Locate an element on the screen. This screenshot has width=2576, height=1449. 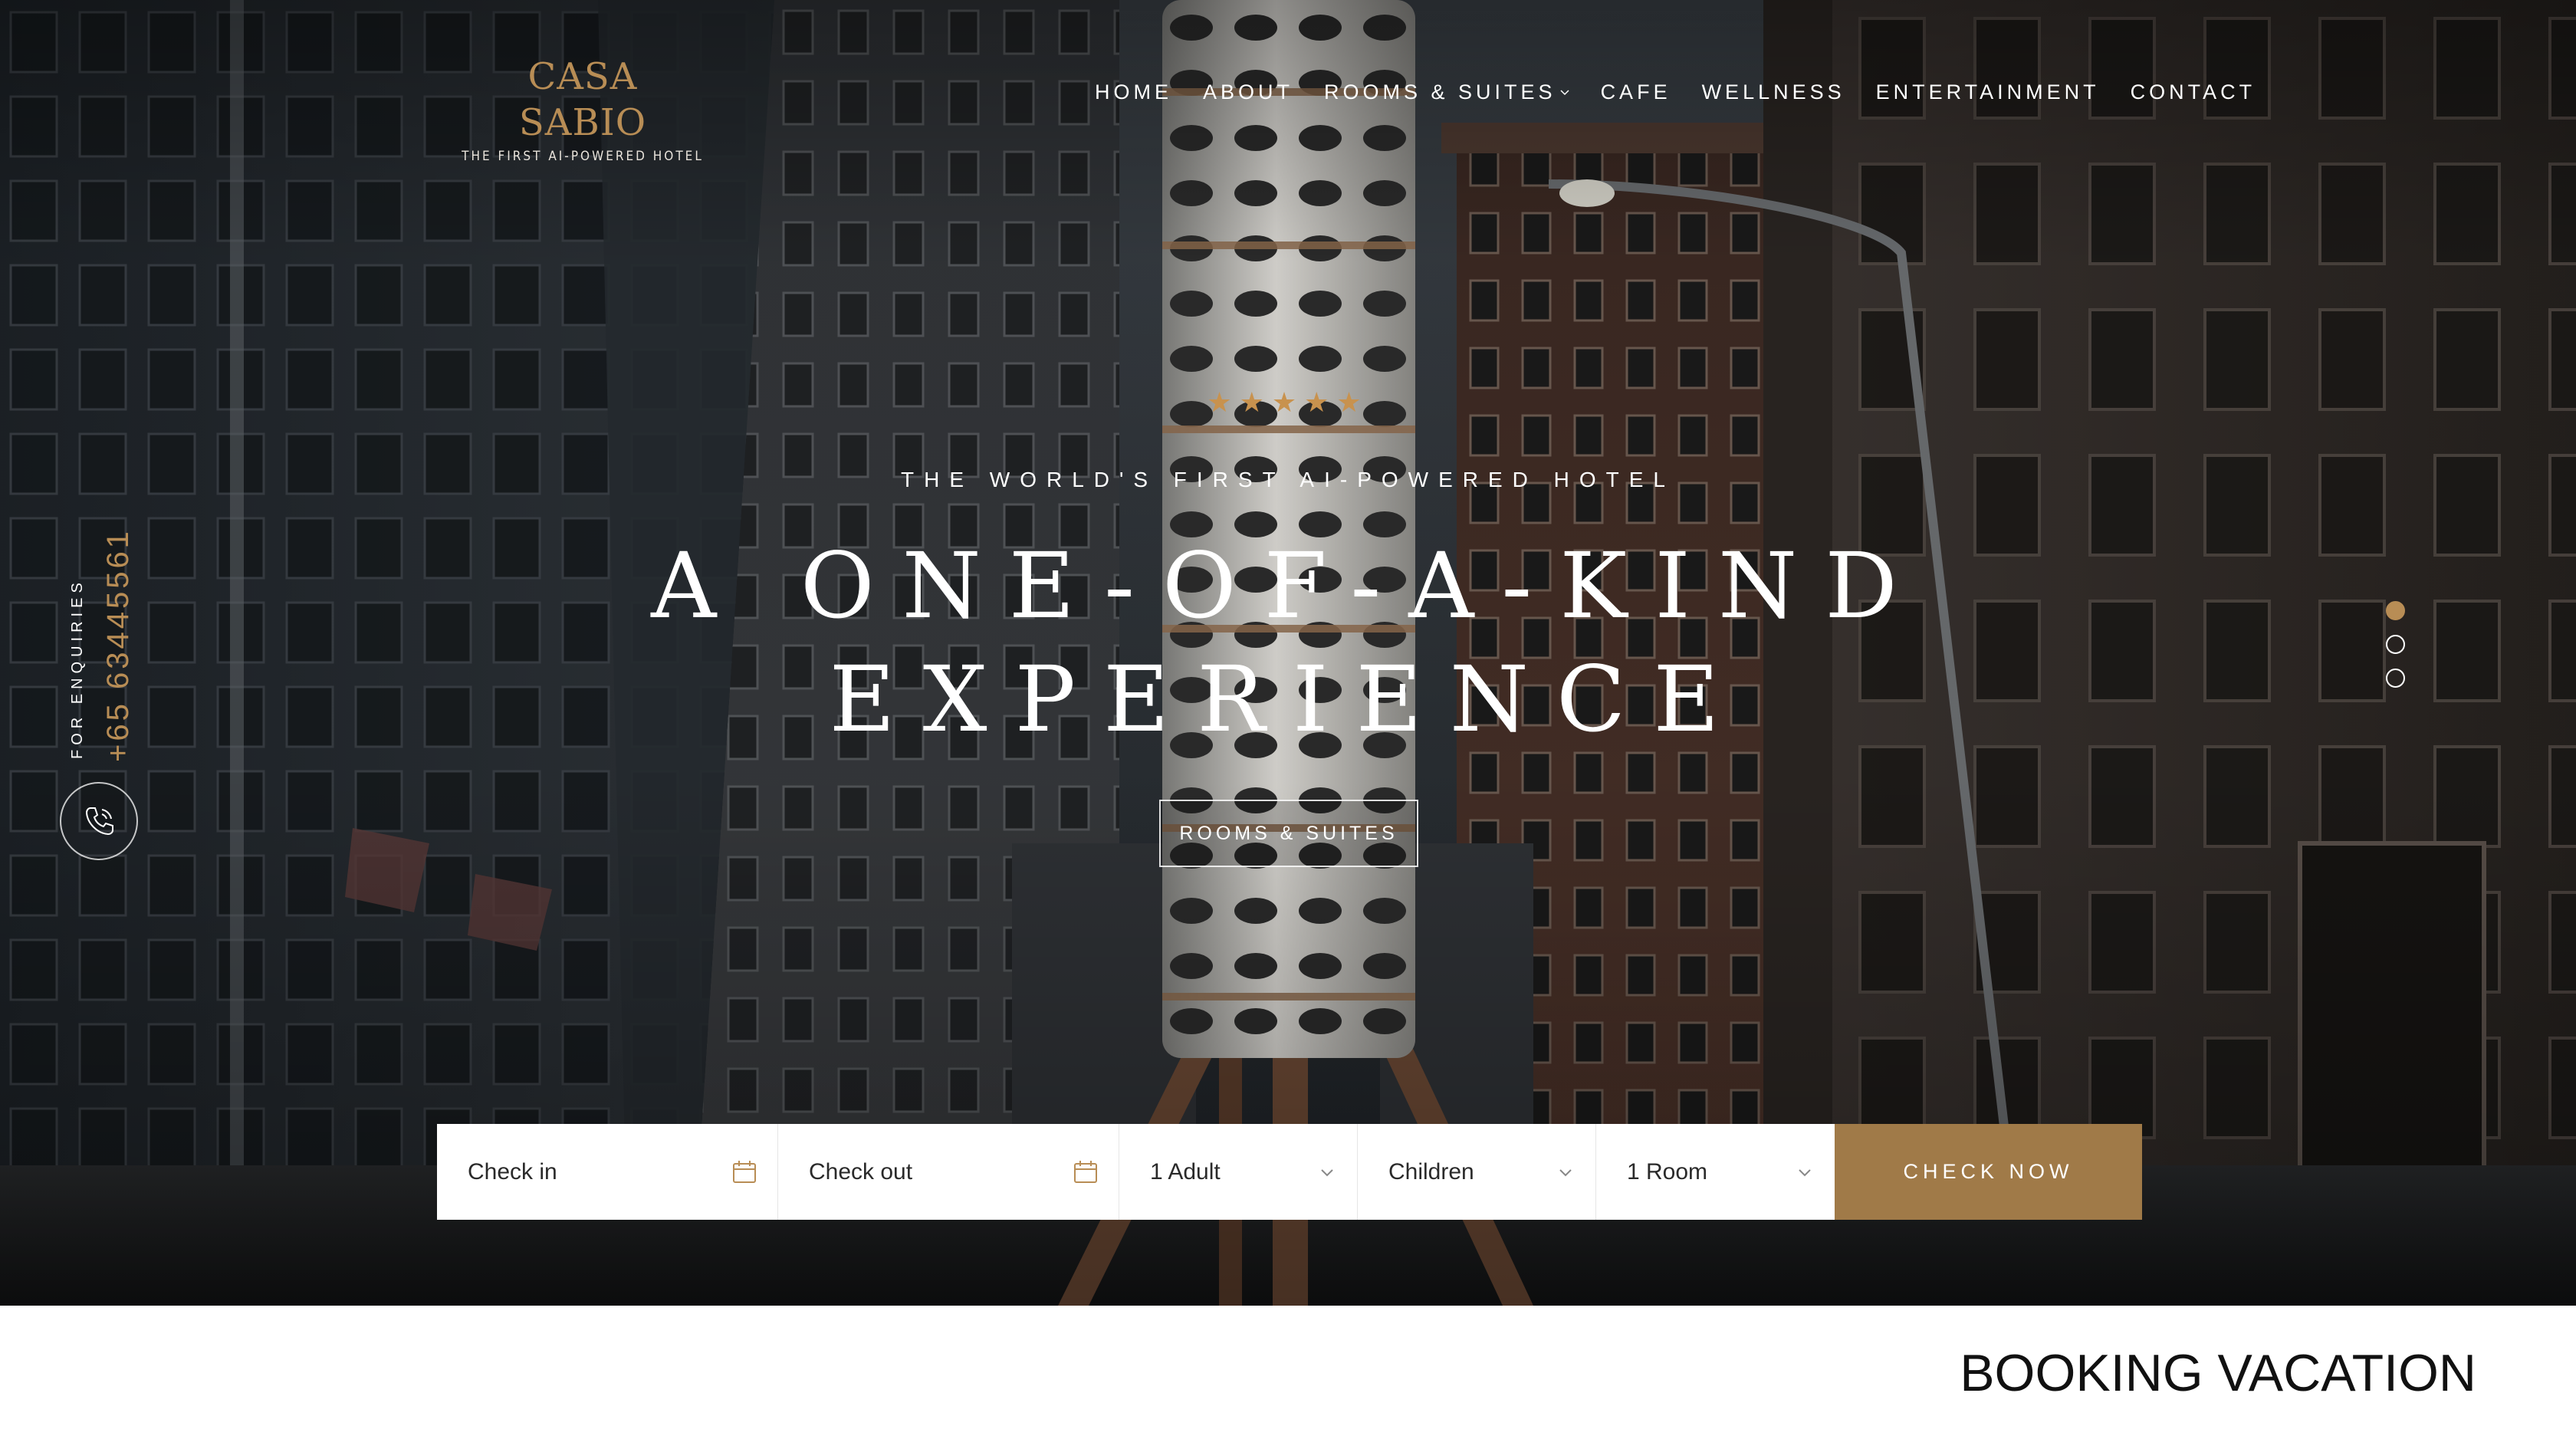
nav-label-home: HOME is located at coordinates (1133, 92).